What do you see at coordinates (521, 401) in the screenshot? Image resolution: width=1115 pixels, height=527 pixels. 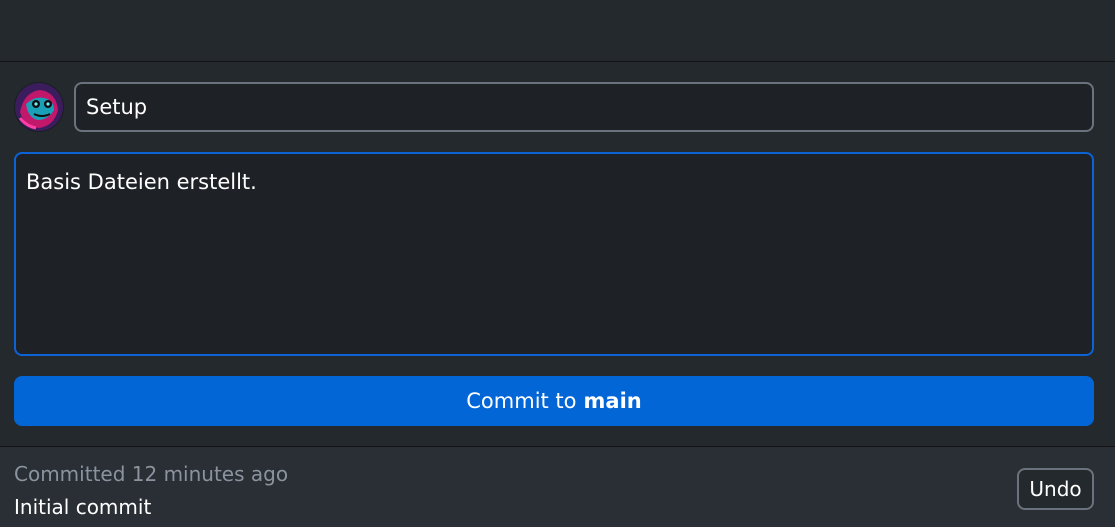 I see `commit-button-label: Commit to` at bounding box center [521, 401].